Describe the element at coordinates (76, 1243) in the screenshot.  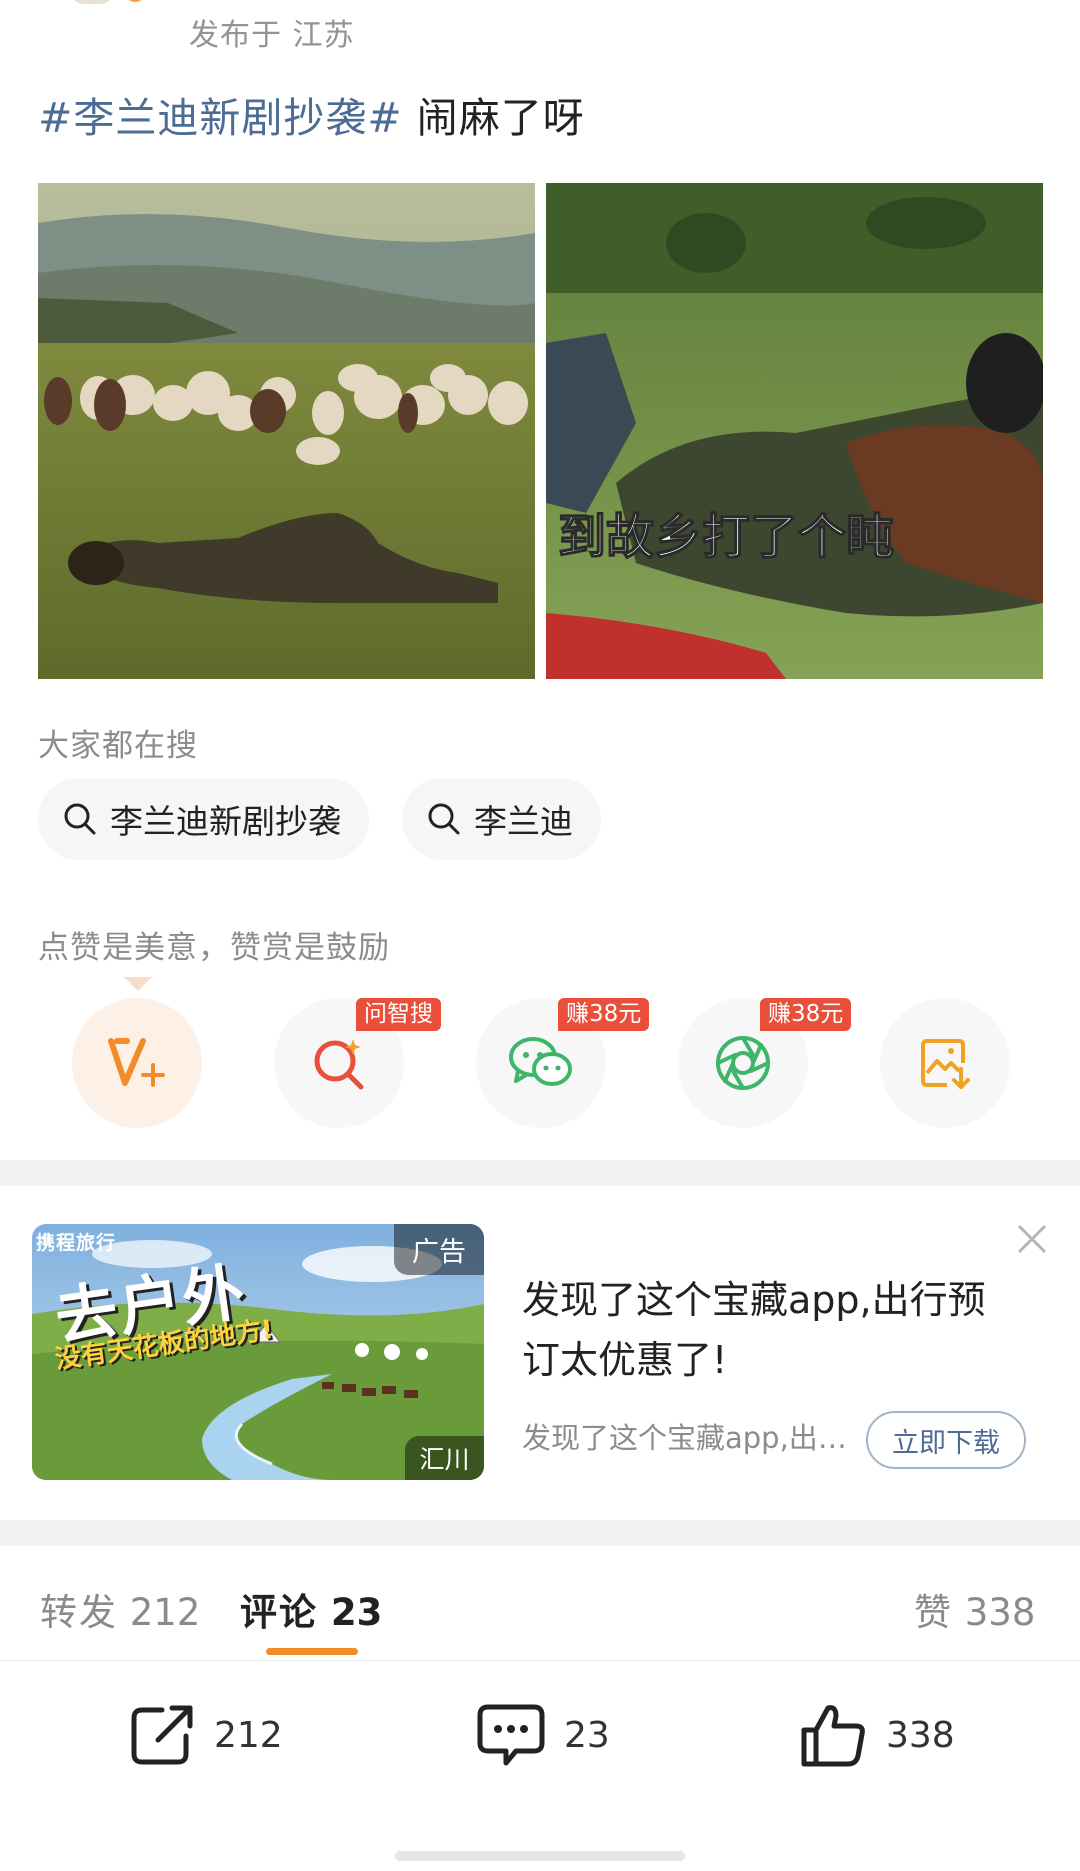
I see `ad-brand-logo: 携程旅行` at that location.